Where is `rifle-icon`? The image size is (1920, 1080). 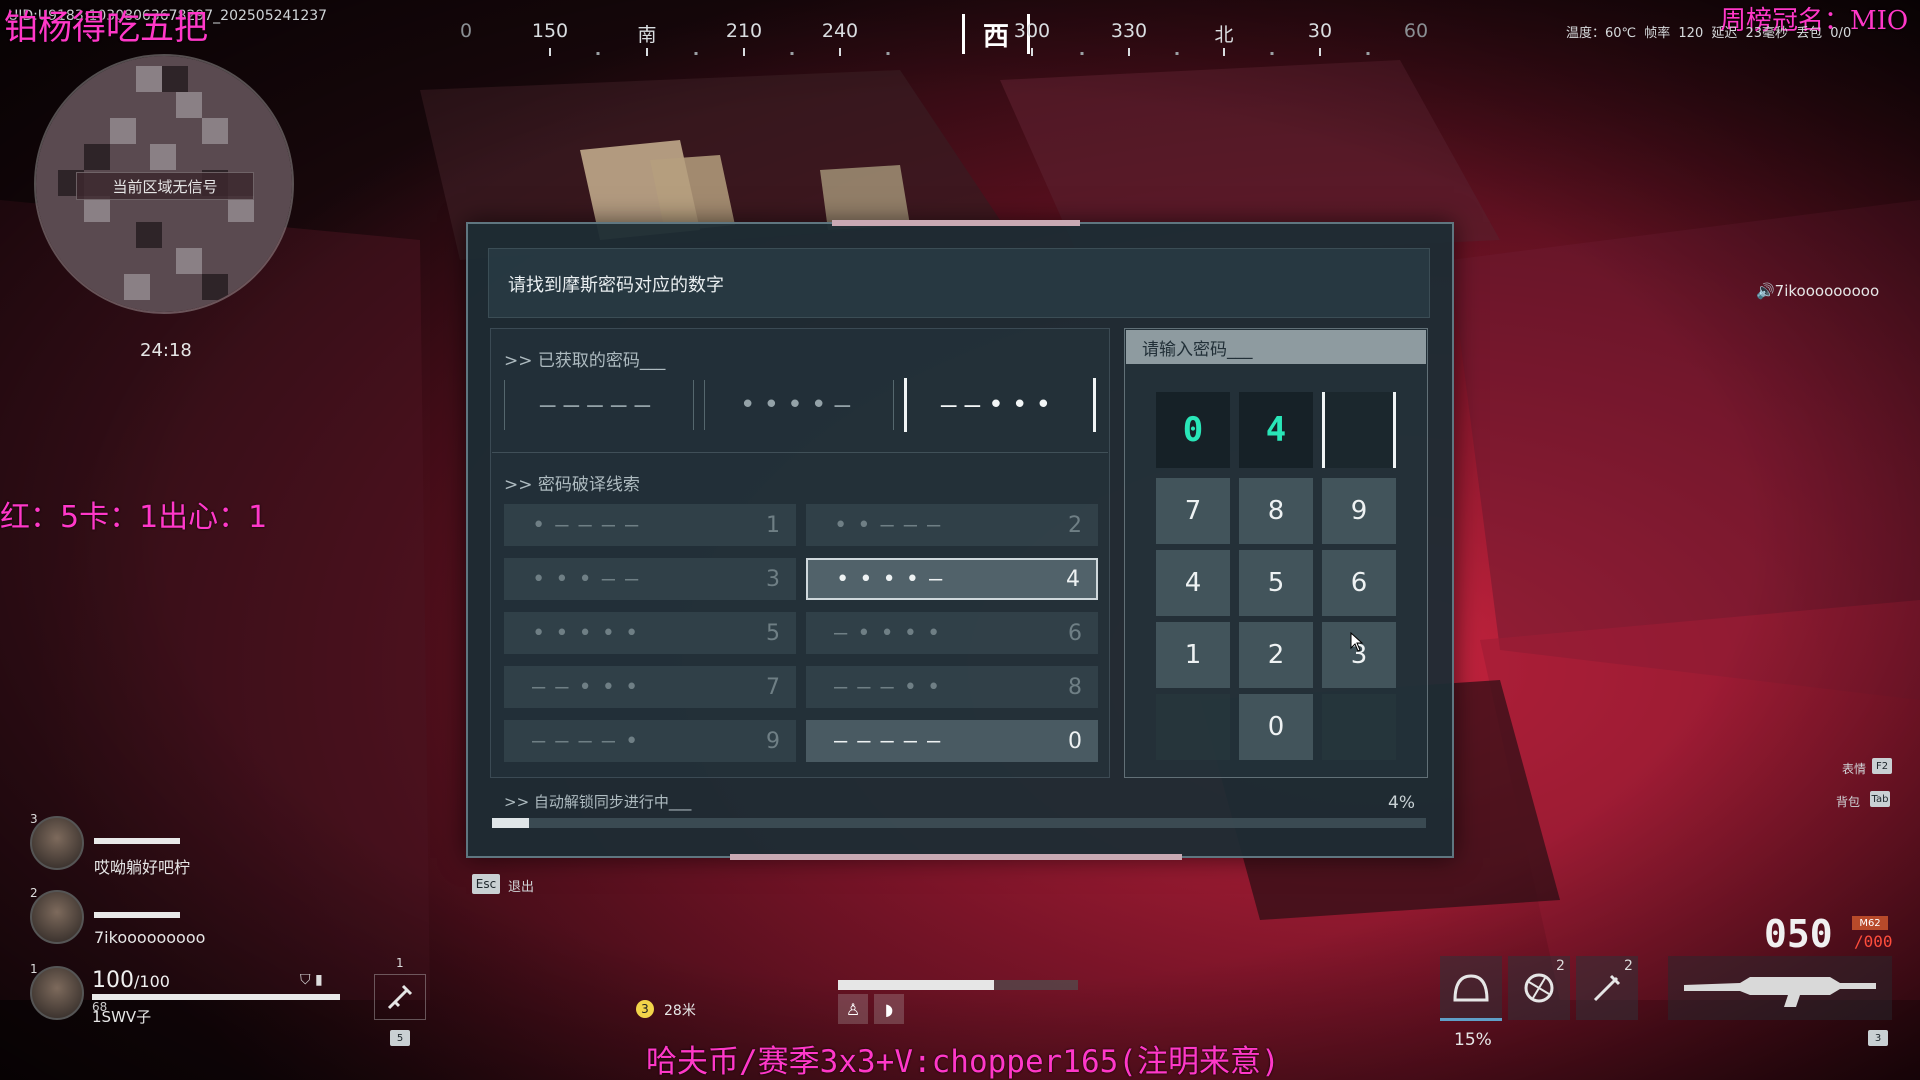
rifle-icon is located at coordinates (1780, 992).